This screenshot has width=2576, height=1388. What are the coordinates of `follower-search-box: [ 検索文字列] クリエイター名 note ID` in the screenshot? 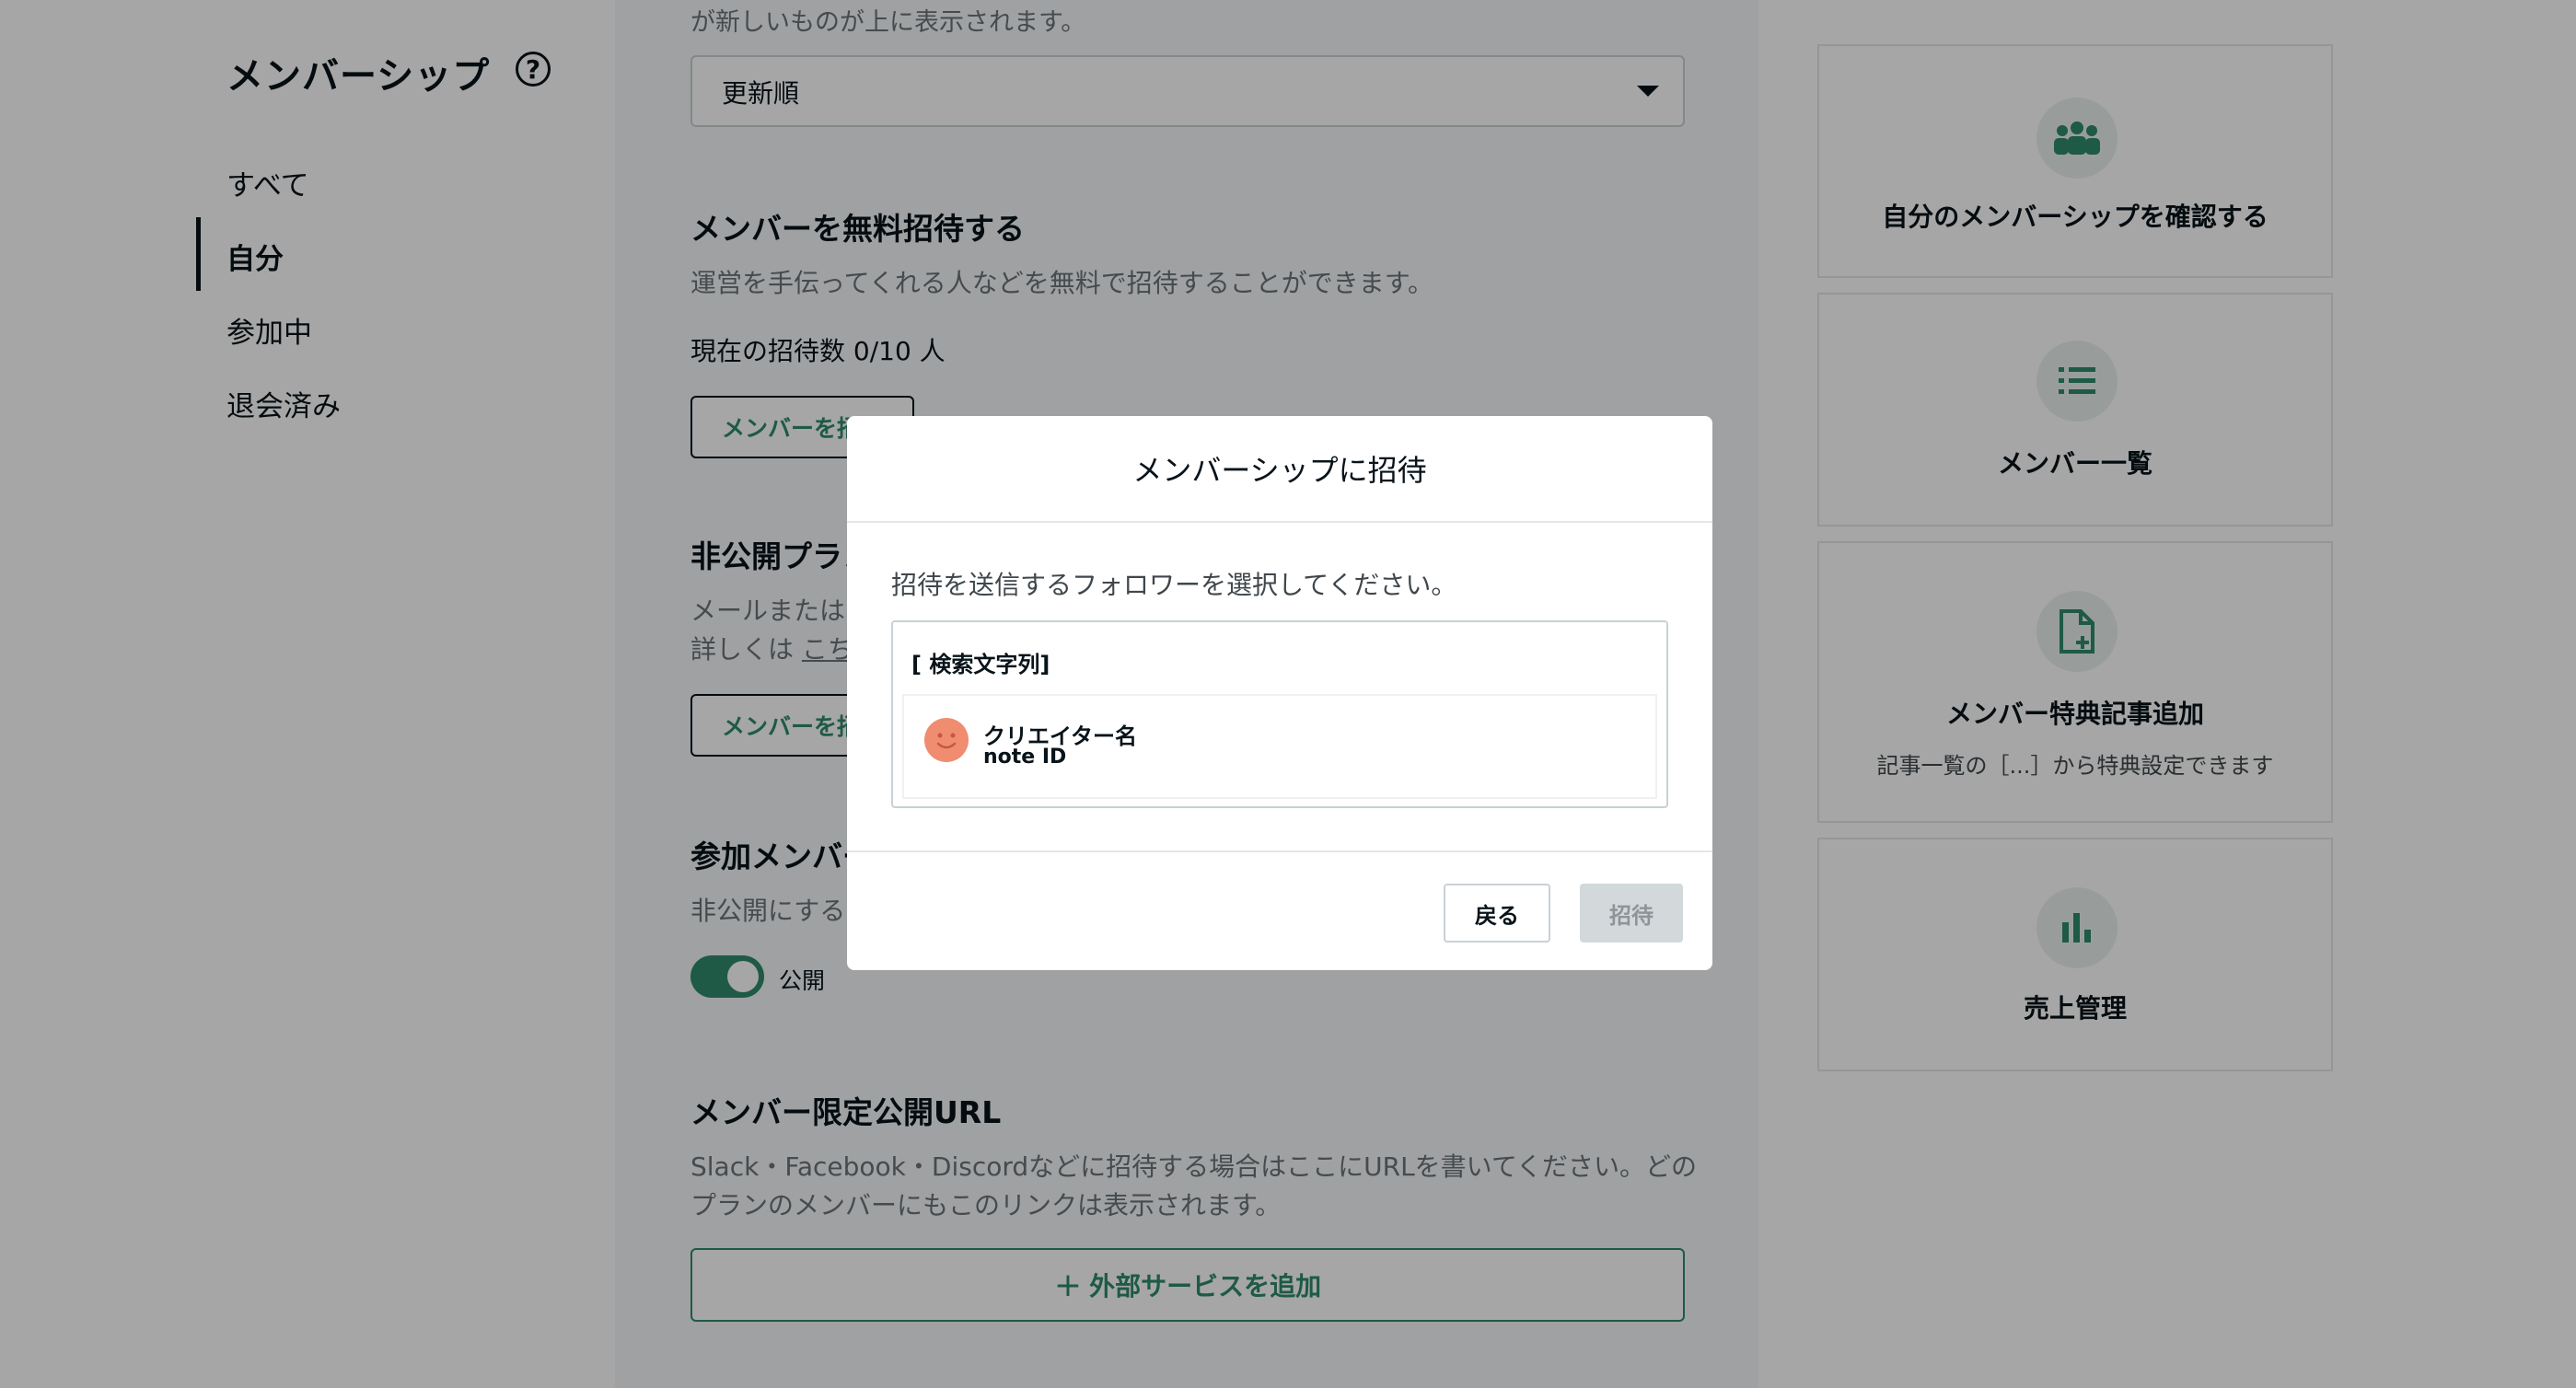 It's located at (1279, 714).